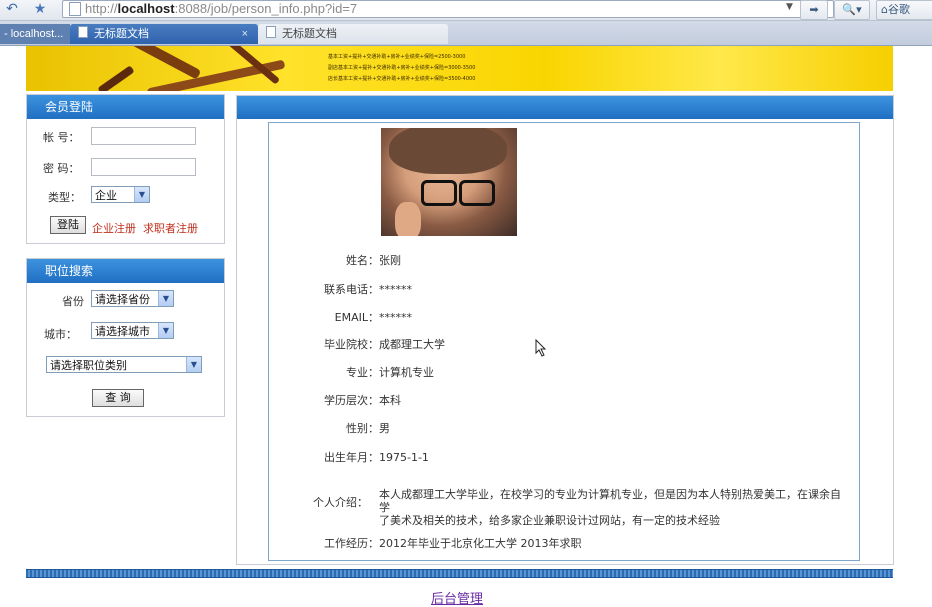  Describe the element at coordinates (60, 334) in the screenshot. I see `city-label: 城市：` at that location.